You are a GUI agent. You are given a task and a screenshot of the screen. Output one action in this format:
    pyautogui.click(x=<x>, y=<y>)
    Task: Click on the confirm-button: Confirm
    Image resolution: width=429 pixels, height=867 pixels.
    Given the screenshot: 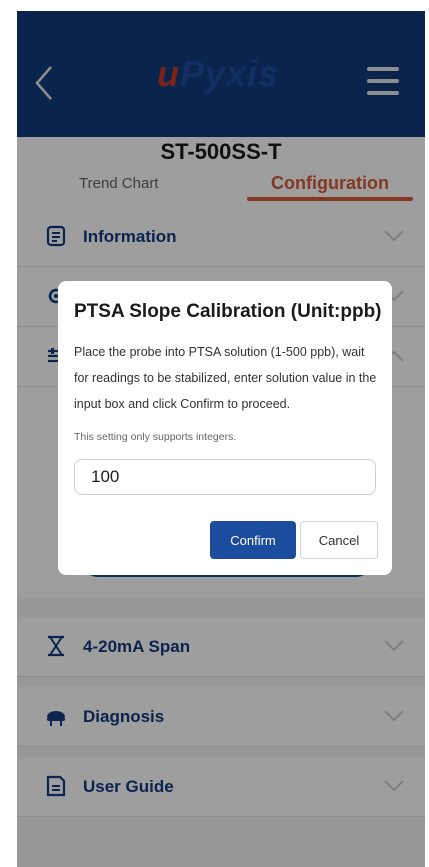 What is the action you would take?
    pyautogui.click(x=253, y=540)
    